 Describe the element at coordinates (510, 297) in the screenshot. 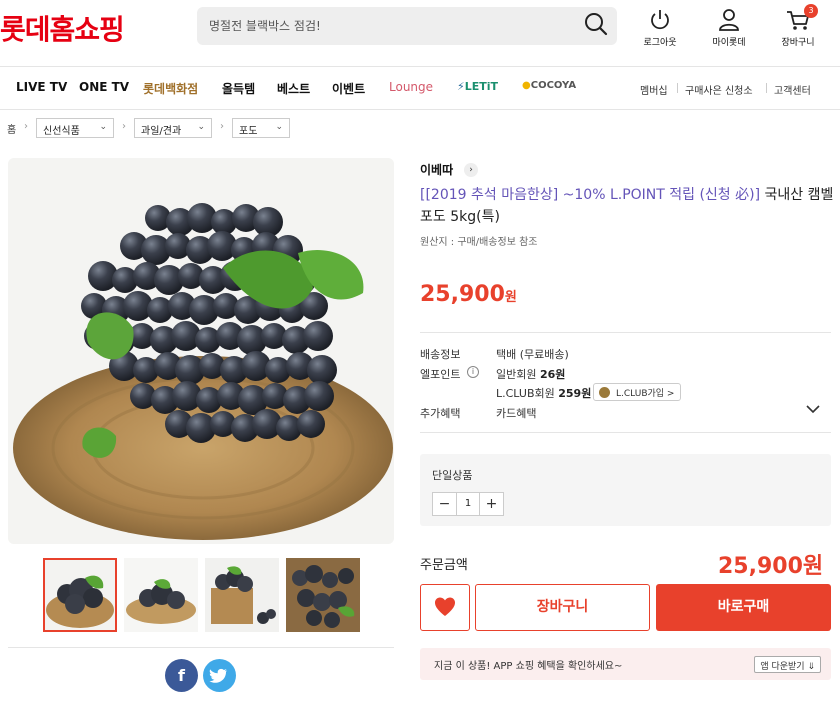

I see `price-unit: 원` at that location.